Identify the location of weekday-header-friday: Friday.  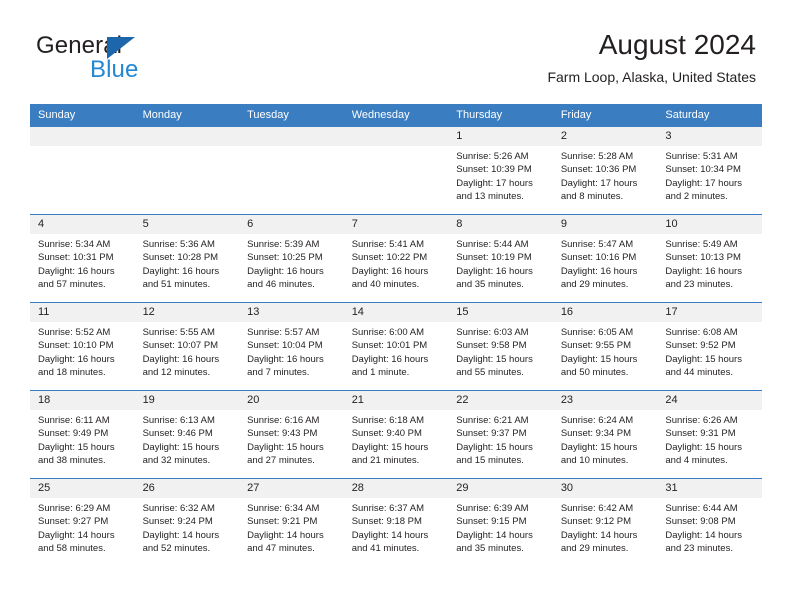
(605, 115).